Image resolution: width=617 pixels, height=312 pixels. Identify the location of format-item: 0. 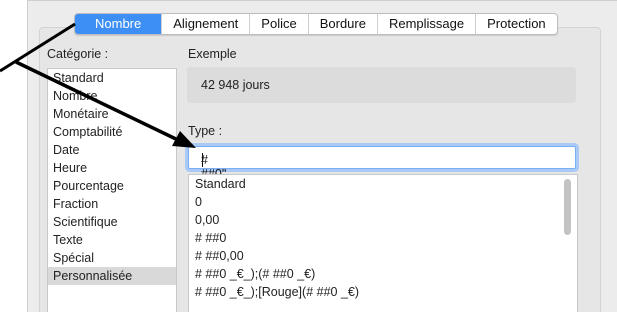
(383, 202).